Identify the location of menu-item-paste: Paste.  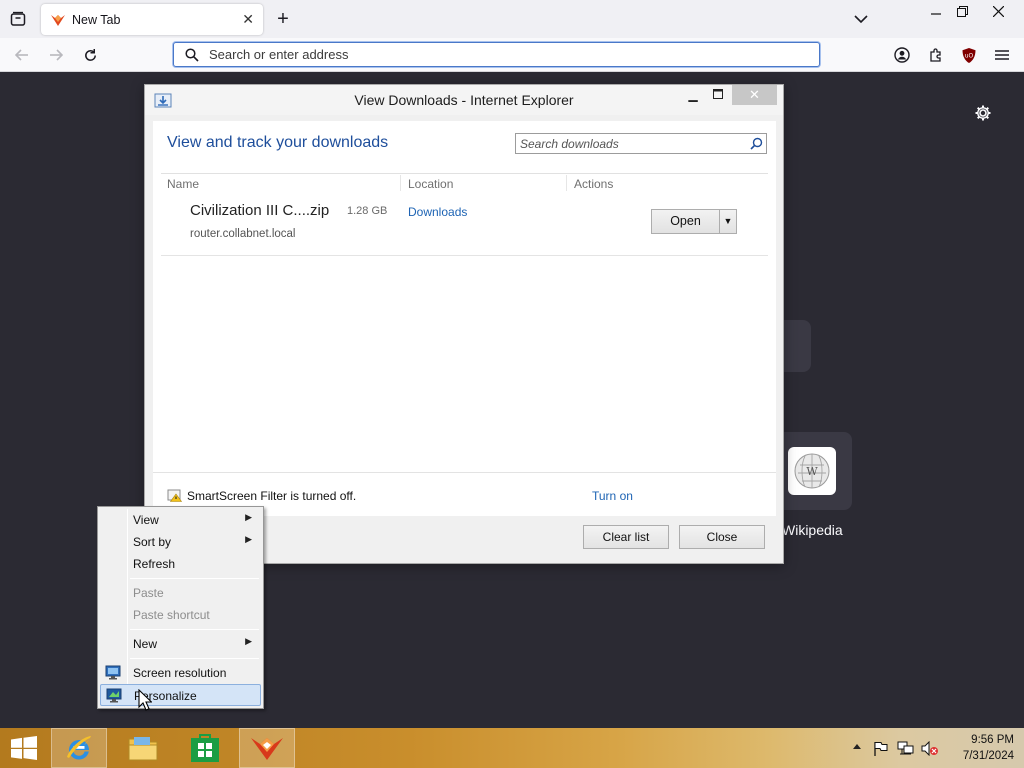
(180, 593).